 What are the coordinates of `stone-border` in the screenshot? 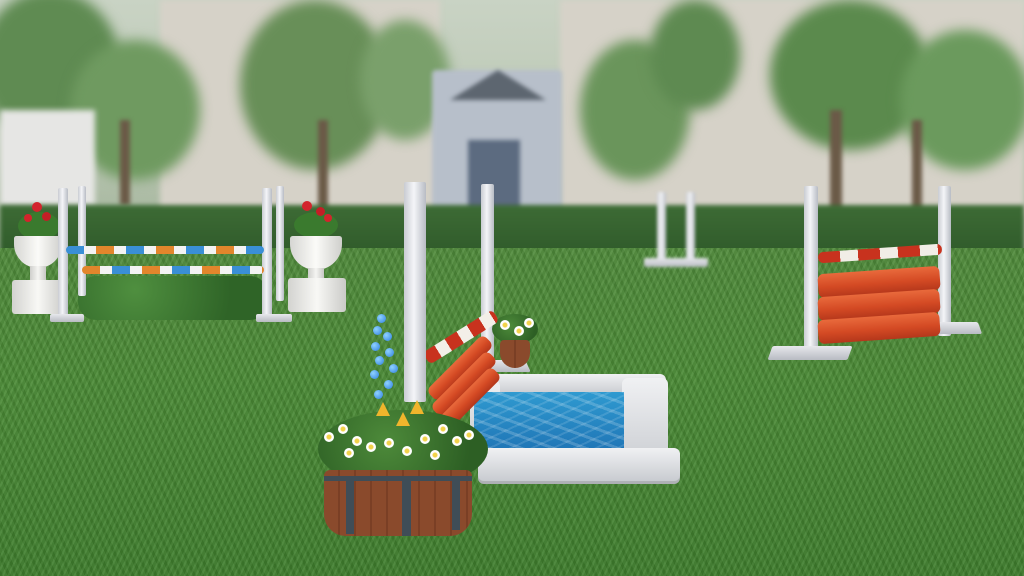 It's located at (579, 466).